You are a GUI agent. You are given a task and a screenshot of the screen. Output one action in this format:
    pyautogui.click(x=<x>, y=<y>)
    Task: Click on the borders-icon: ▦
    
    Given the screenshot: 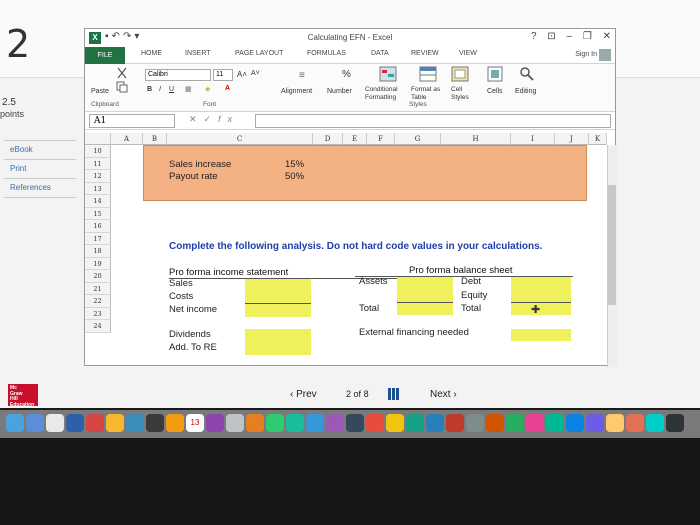 What is the action you would take?
    pyautogui.click(x=188, y=89)
    